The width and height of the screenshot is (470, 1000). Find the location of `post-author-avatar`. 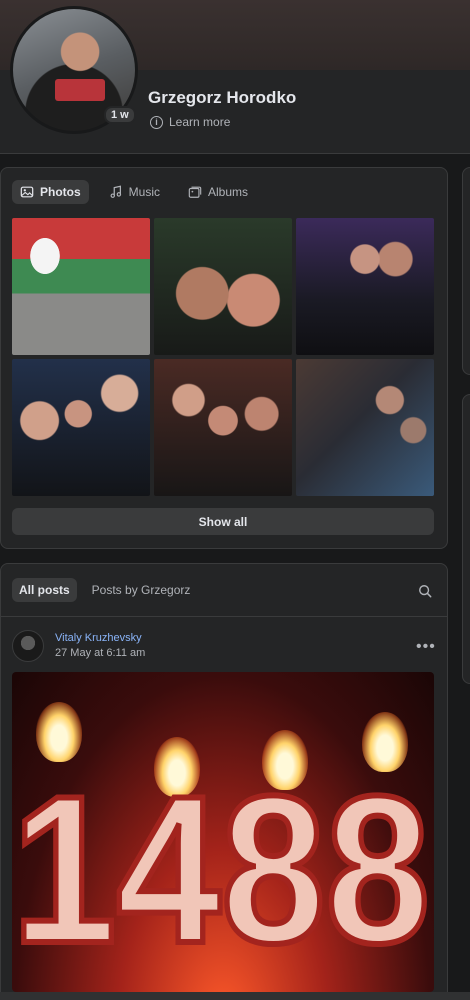

post-author-avatar is located at coordinates (28, 646).